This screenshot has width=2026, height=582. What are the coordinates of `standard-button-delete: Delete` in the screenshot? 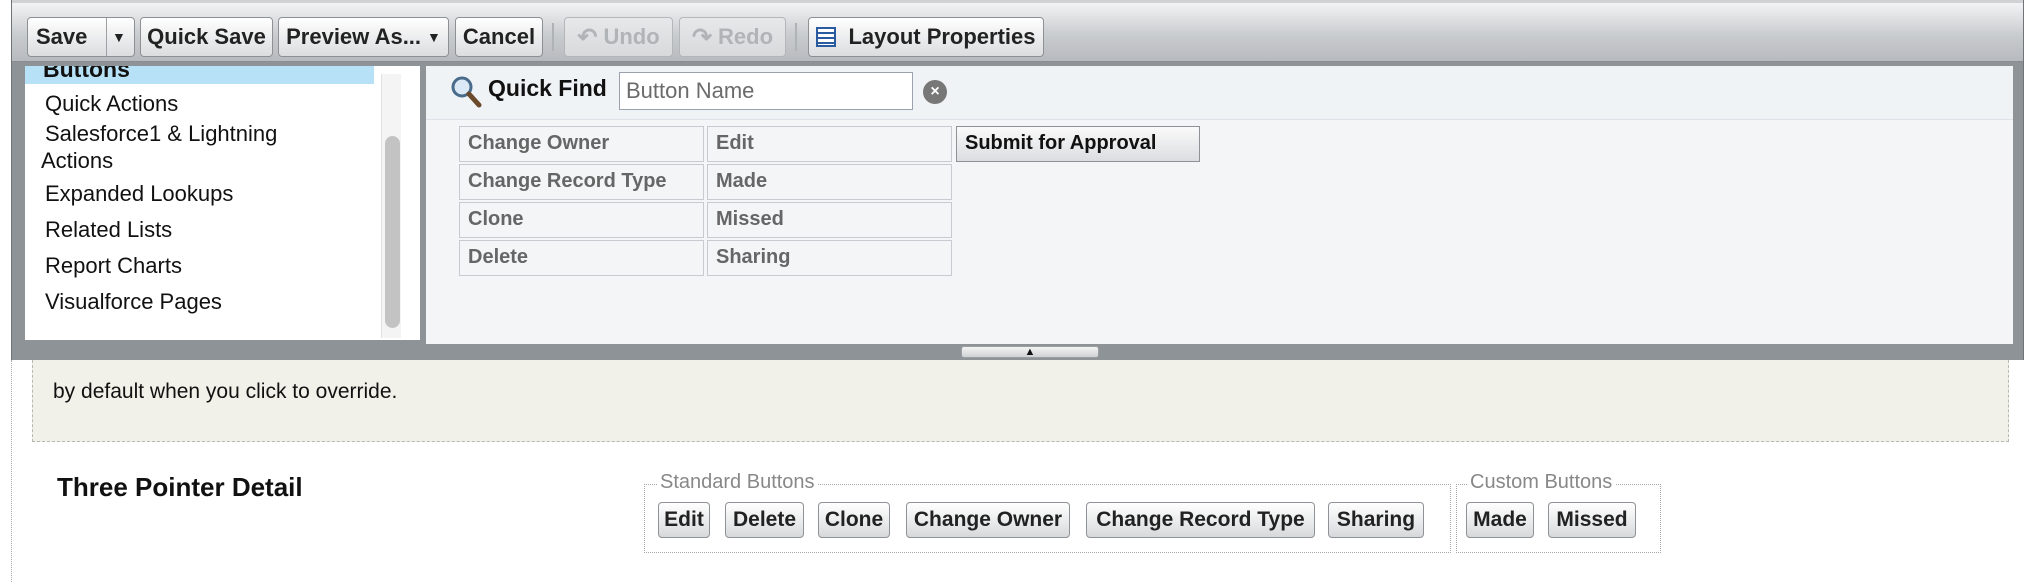 It's located at (764, 520).